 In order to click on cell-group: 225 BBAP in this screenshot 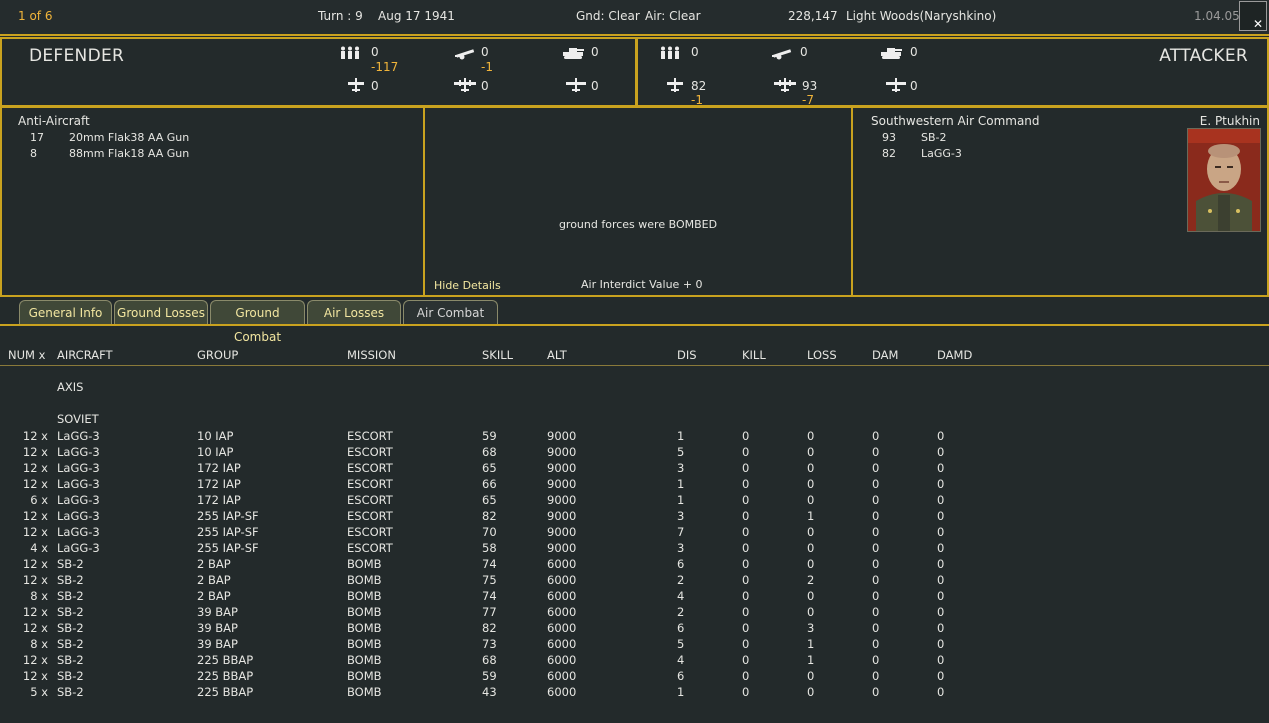, I will do `click(225, 676)`.